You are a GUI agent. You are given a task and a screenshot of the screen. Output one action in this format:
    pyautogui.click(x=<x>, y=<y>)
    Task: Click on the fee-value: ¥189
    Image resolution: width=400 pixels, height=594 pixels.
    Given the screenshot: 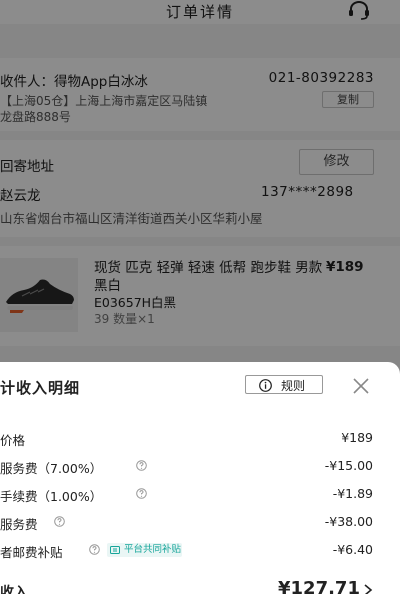 What is the action you would take?
    pyautogui.click(x=357, y=437)
    